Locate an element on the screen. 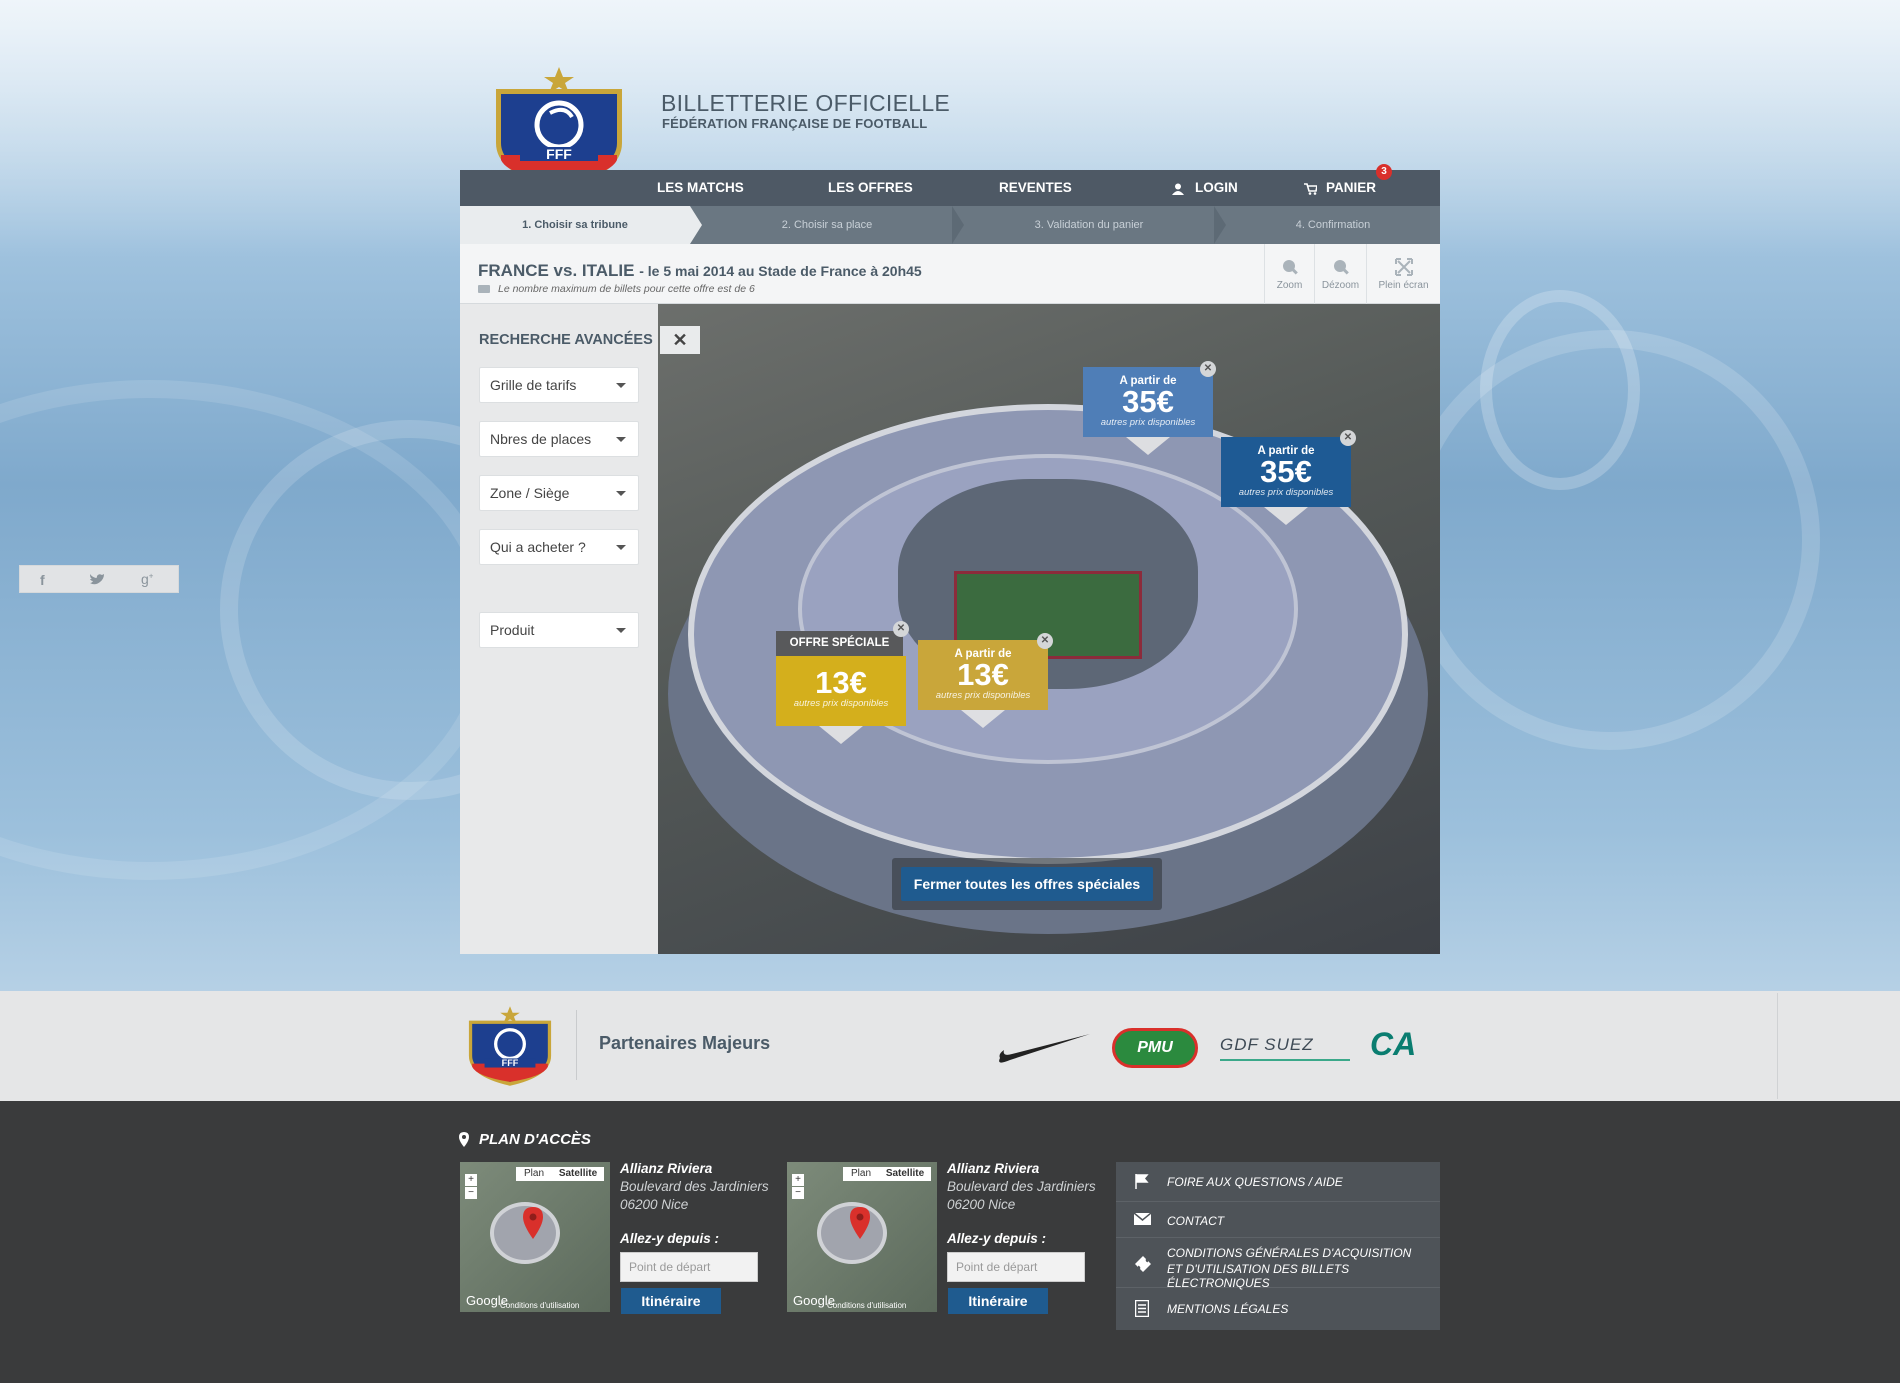 This screenshot has width=1900, height=1383. step-1: 1. Choisir sa tribune is located at coordinates (575, 225).